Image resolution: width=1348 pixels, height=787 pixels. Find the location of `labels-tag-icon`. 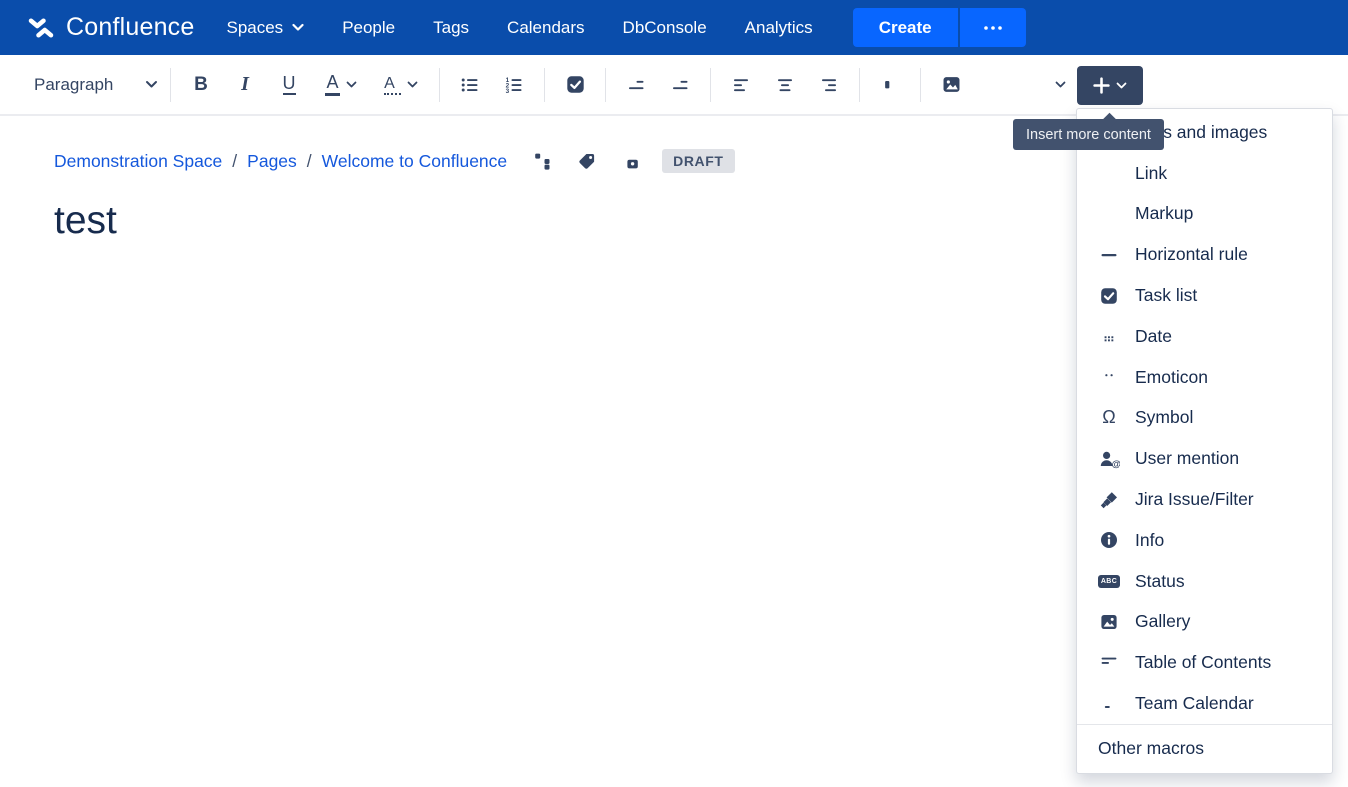

labels-tag-icon is located at coordinates (587, 161).